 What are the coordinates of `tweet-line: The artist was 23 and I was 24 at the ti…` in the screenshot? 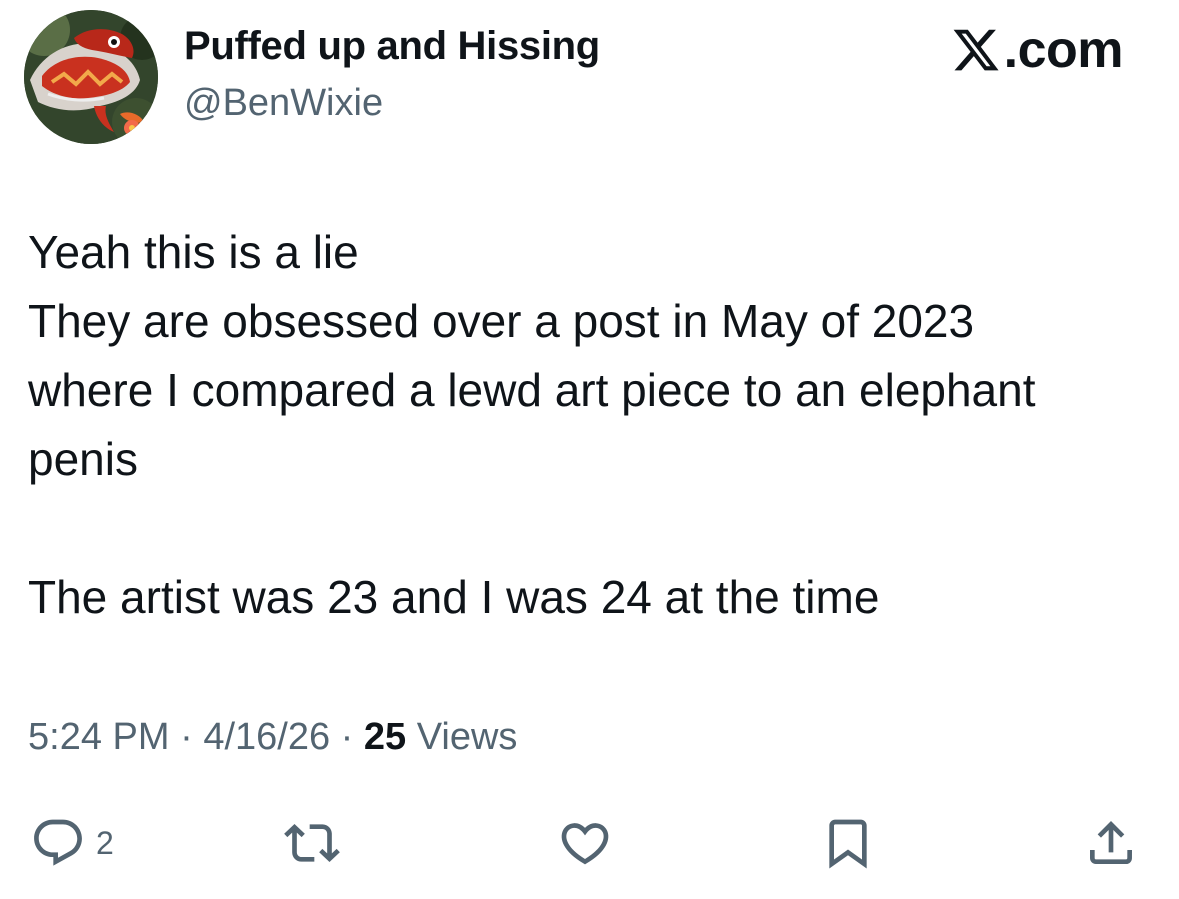 It's located at (454, 597).